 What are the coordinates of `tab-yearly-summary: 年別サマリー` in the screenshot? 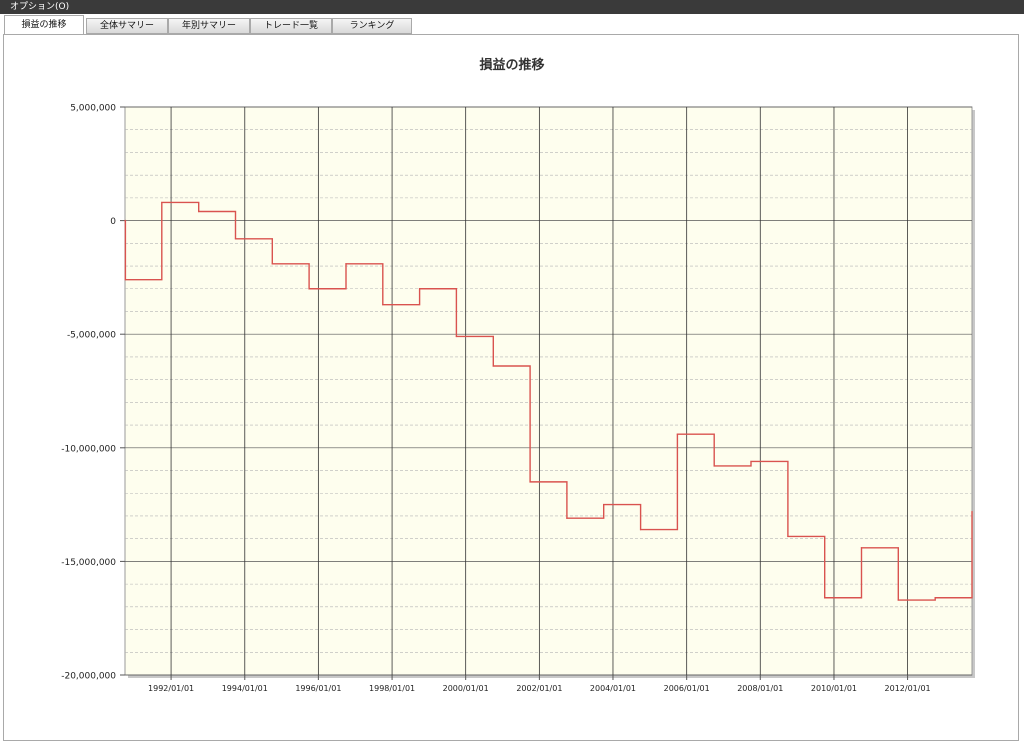 It's located at (209, 26).